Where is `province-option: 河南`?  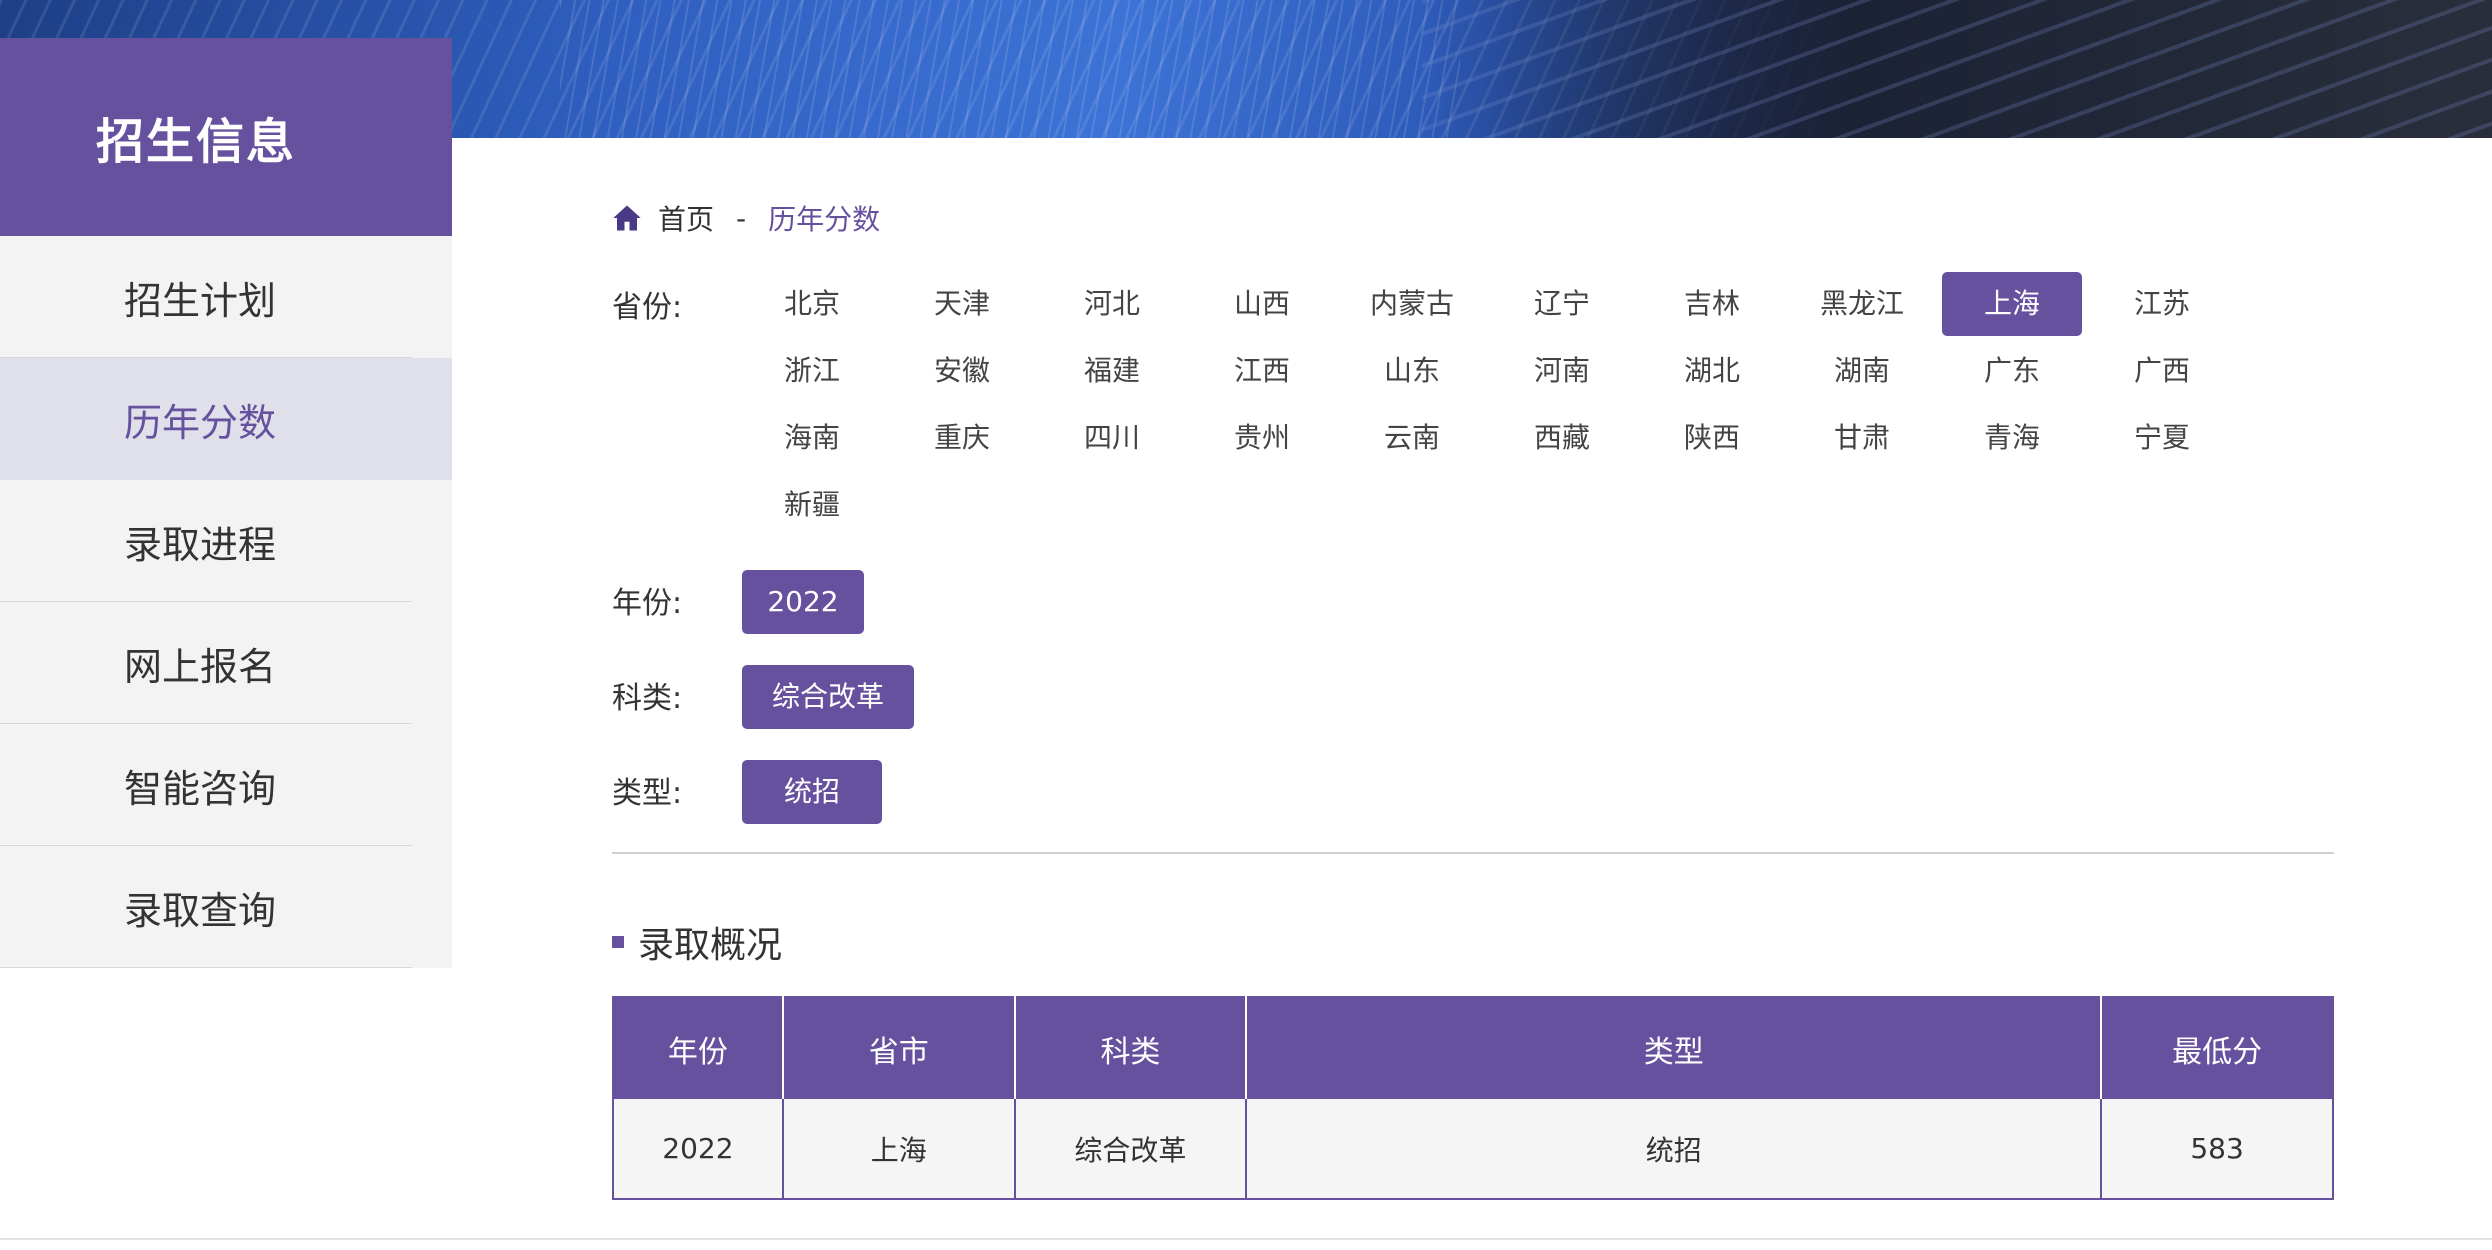 province-option: 河南 is located at coordinates (1562, 371).